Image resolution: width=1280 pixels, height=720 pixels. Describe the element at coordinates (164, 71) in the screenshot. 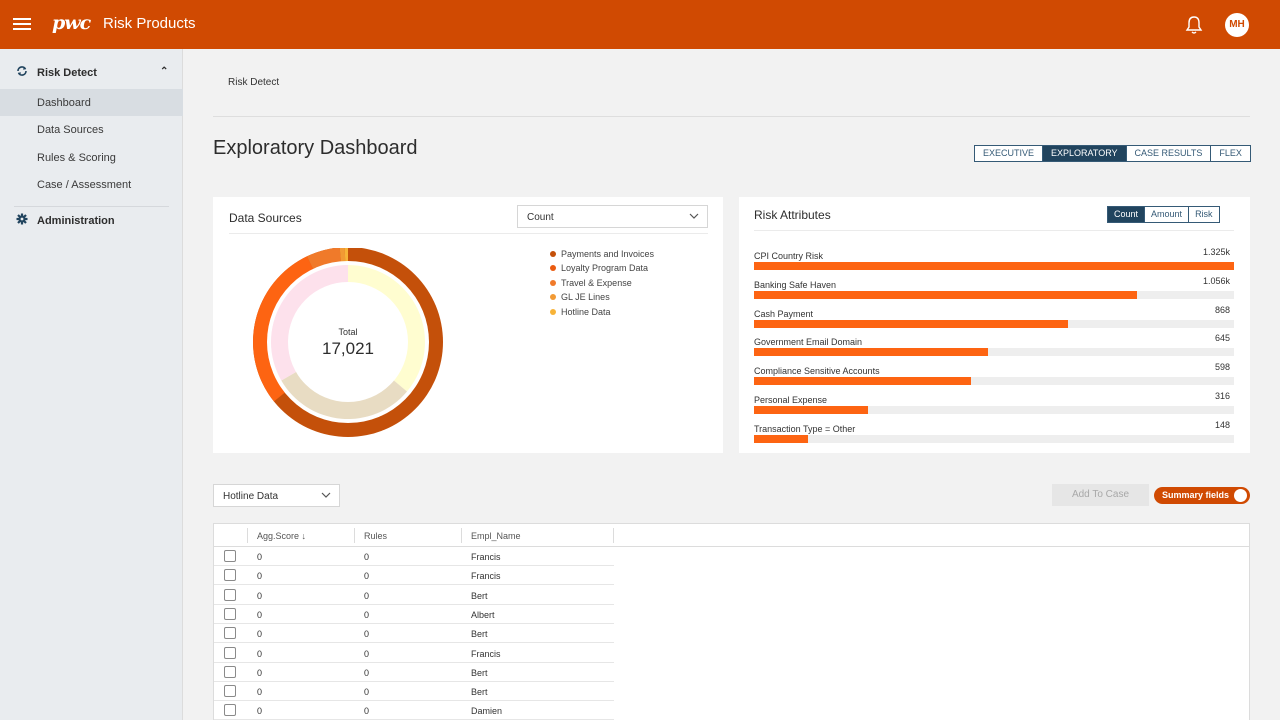

I see `chevron-up-icon: ⌃` at that location.